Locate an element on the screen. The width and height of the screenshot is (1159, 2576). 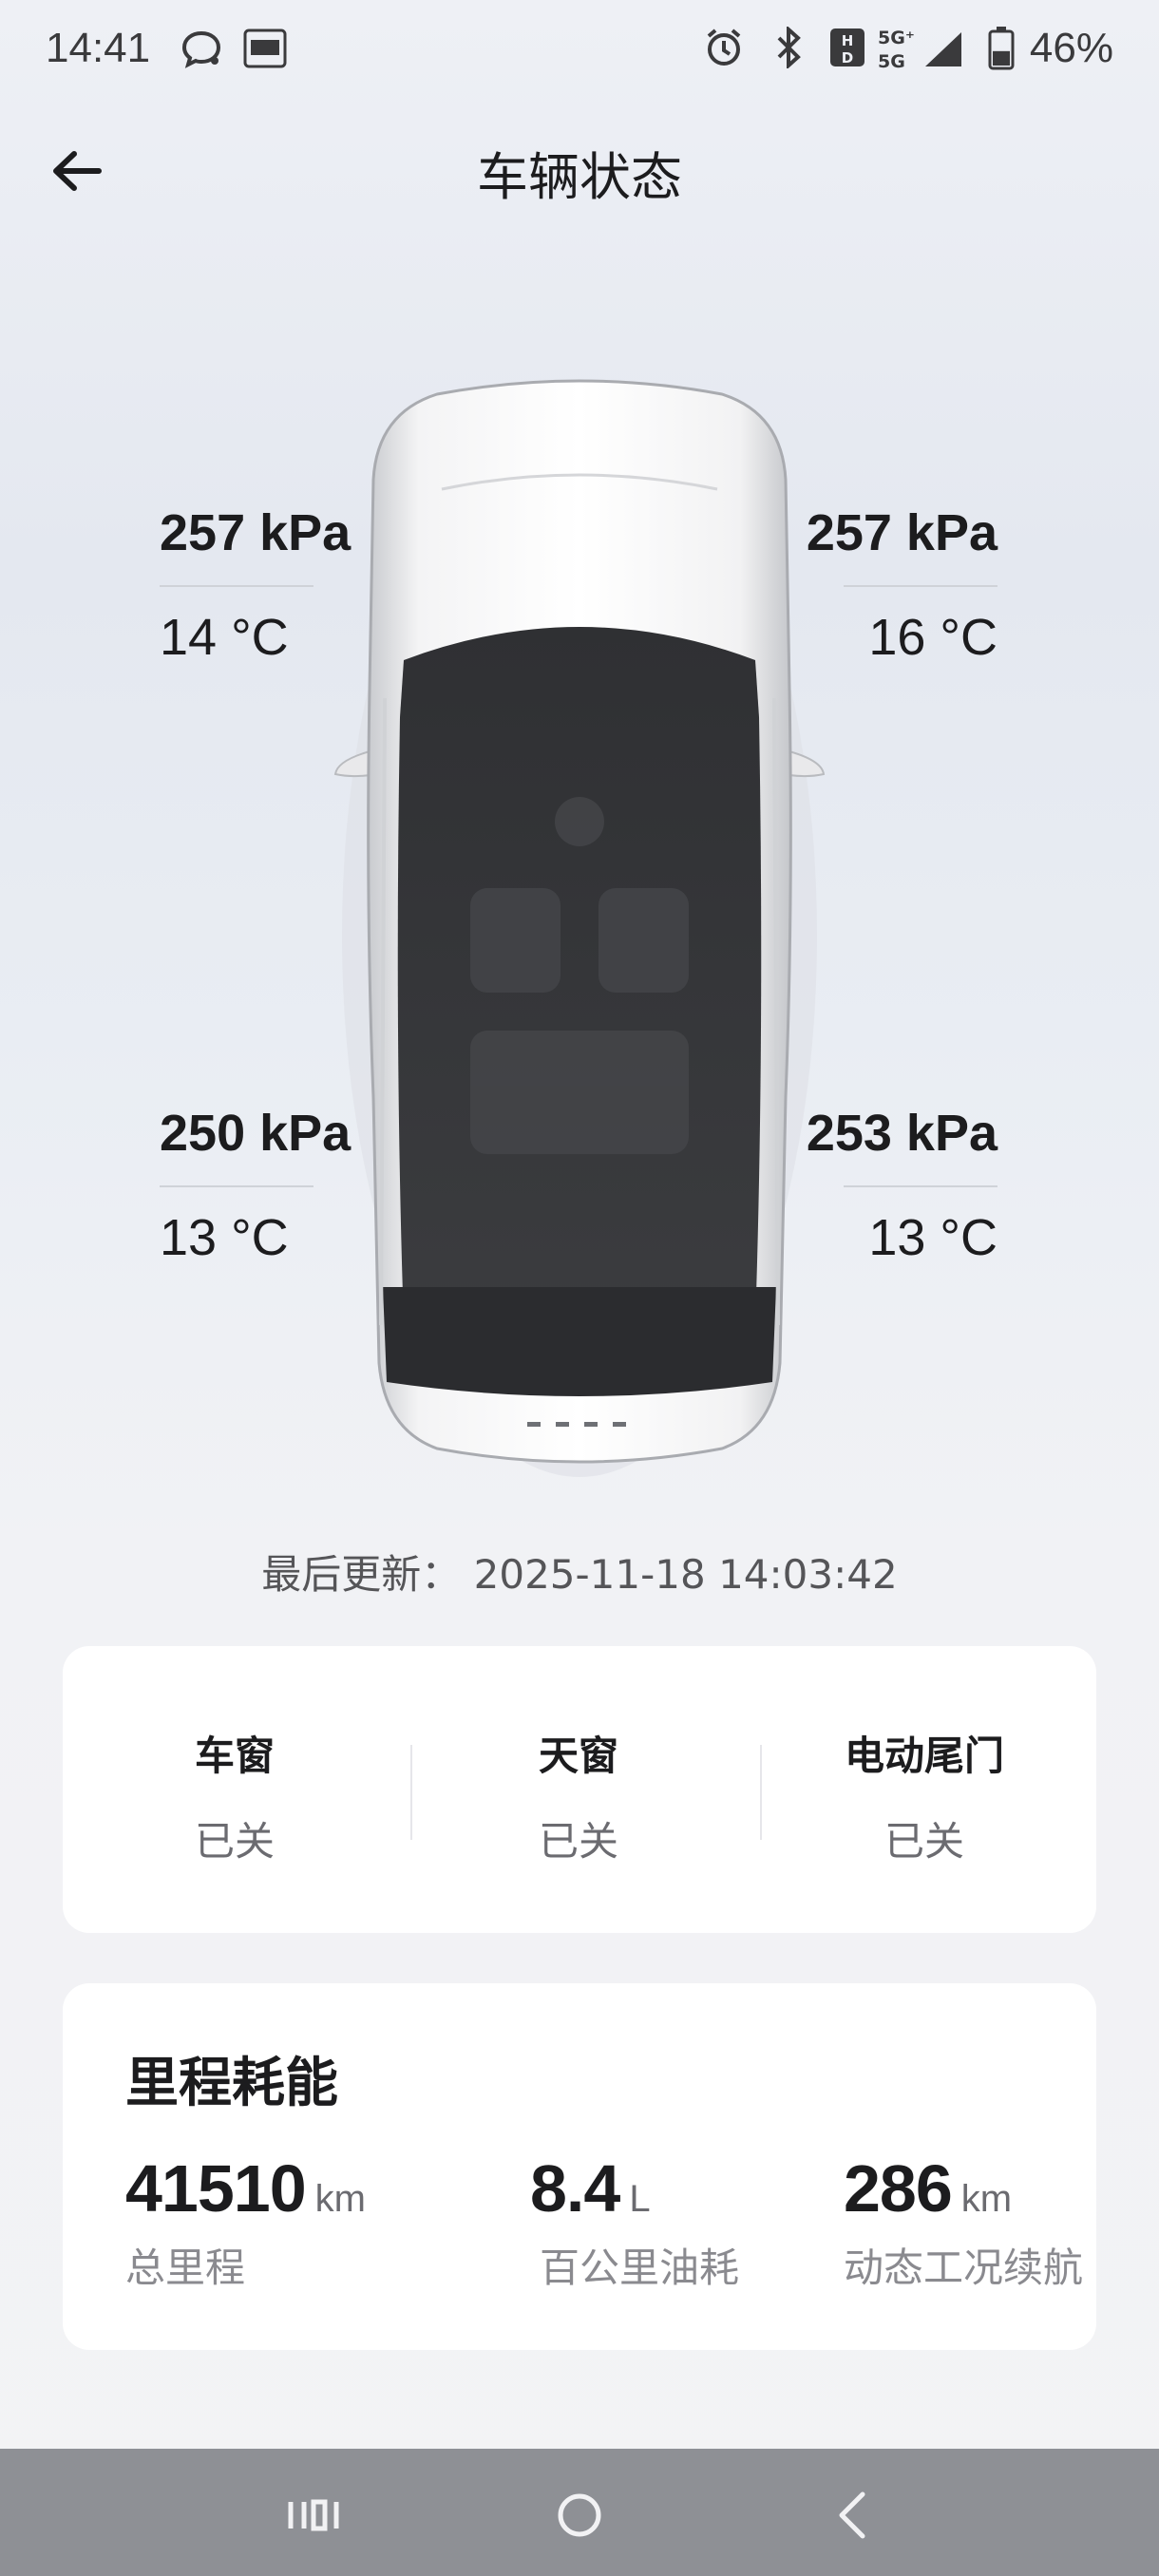
signal-icon: 5G⁺ 5G is located at coordinates (921, 50).